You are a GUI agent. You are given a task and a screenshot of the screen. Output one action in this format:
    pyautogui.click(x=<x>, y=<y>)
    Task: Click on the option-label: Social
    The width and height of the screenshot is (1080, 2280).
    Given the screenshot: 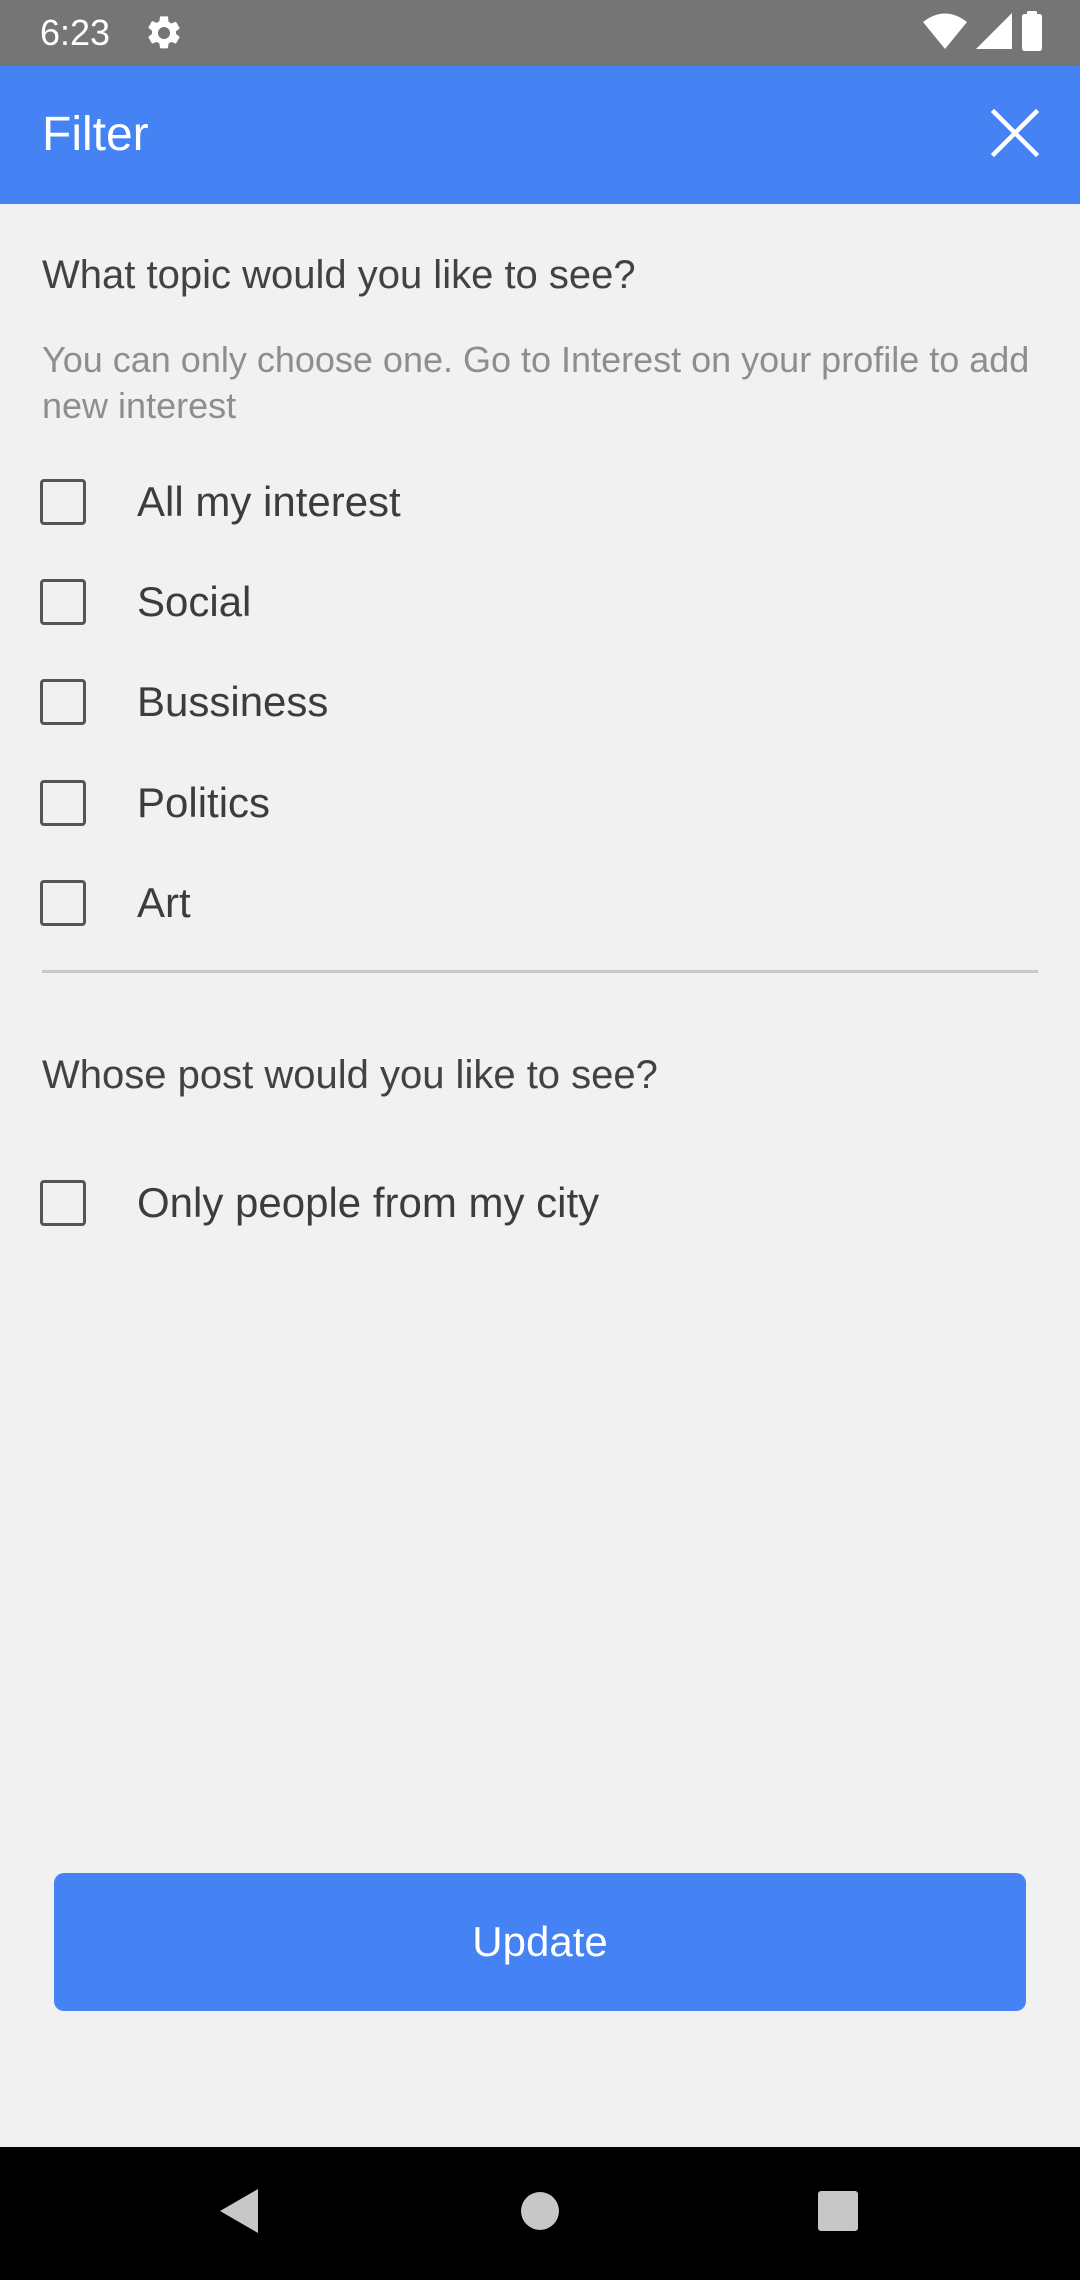 What is the action you would take?
    pyautogui.click(x=194, y=601)
    